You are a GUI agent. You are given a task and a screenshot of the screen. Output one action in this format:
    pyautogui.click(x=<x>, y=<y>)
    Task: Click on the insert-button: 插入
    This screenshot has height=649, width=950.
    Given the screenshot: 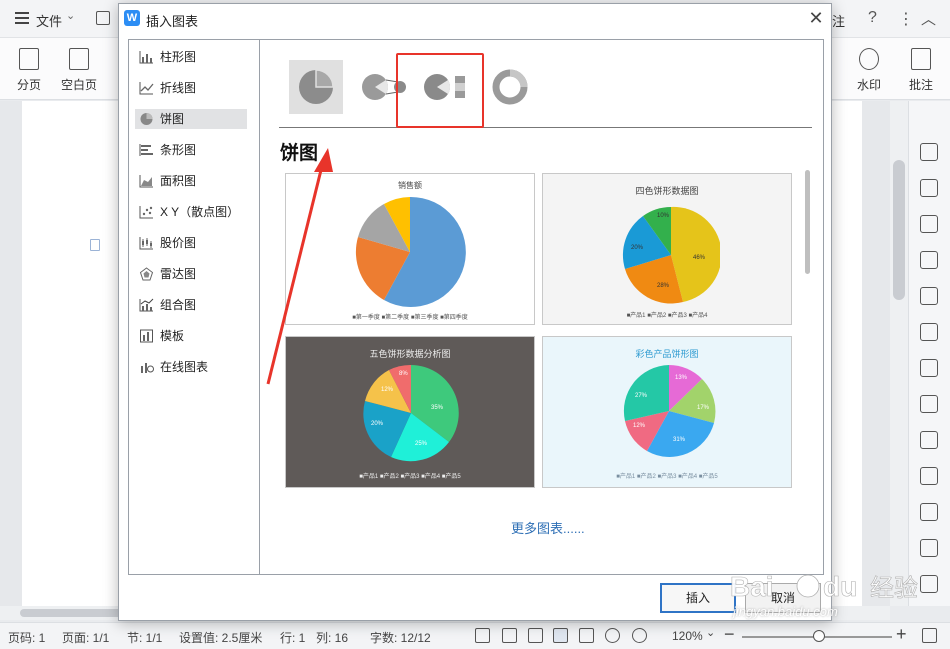 What is the action you would take?
    pyautogui.click(x=698, y=598)
    